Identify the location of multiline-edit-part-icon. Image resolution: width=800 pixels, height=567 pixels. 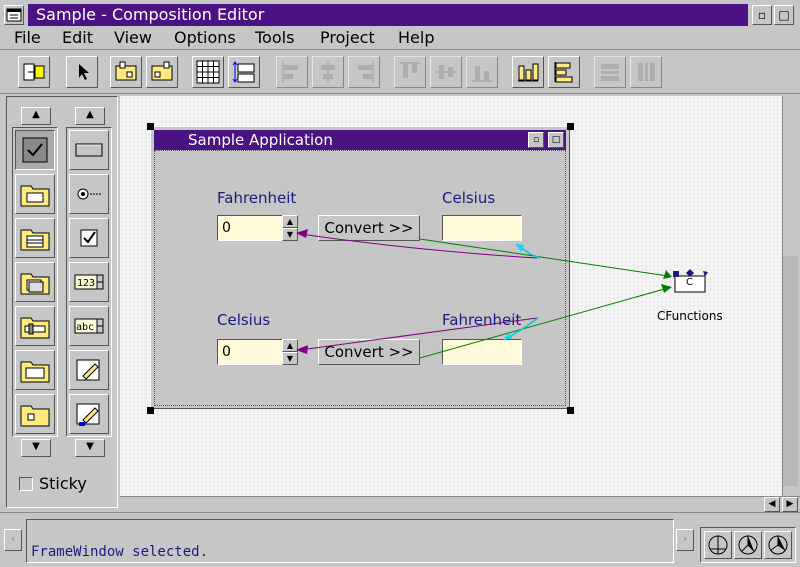
(89, 414).